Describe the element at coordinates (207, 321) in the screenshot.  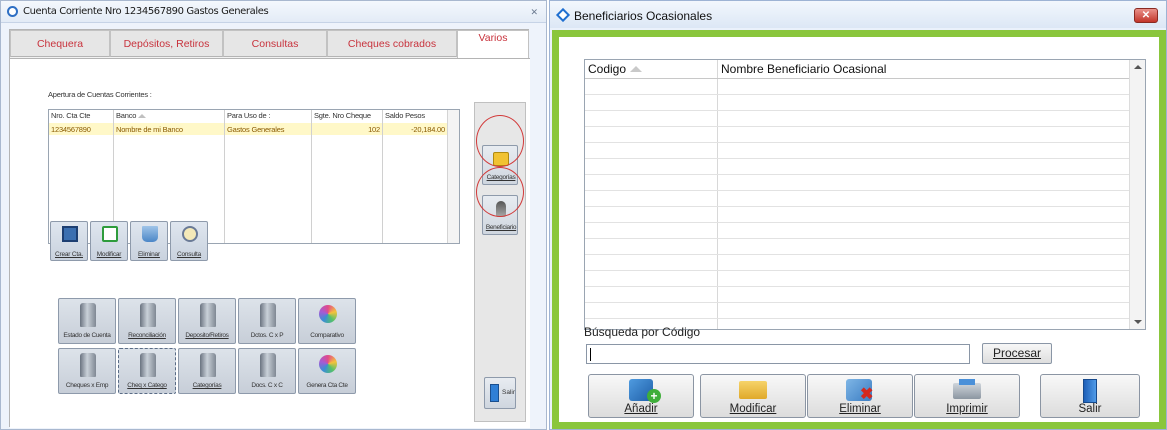
I see `report-deposito-retiros-button: Deposito/Retiros` at that location.